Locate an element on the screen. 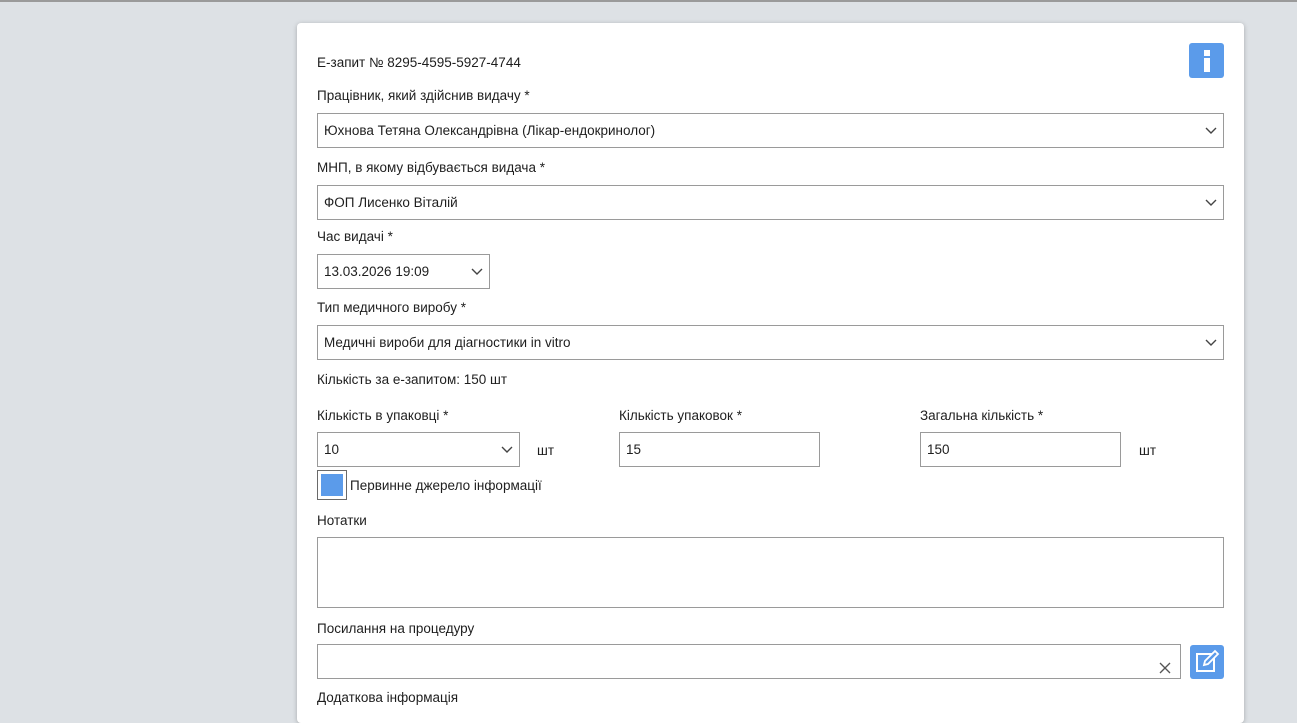 The height and width of the screenshot is (723, 1297). facility-select-value: ФОП Лисенко Віталій is located at coordinates (391, 202).